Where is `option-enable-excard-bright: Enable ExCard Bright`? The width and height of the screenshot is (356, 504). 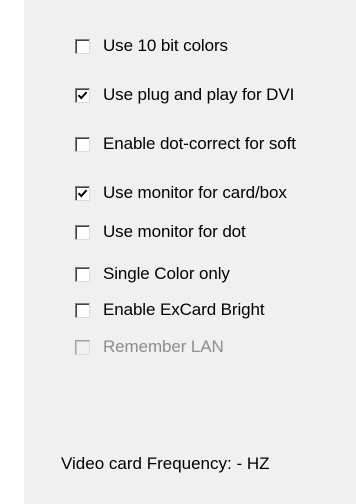 option-enable-excard-bright: Enable ExCard Bright is located at coordinates (170, 310).